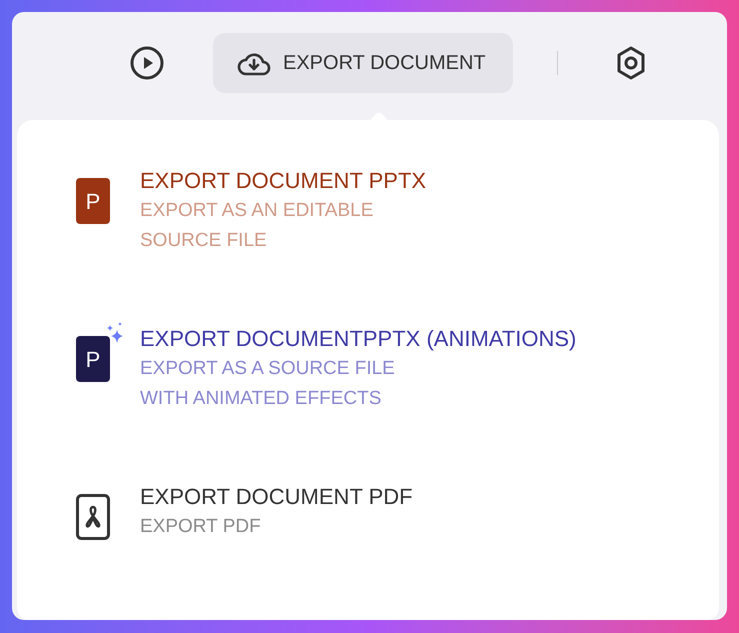  Describe the element at coordinates (268, 384) in the screenshot. I see `export-option-description: EXPORT AS A SOURCE FILE WITH ANIMATED EFFECTS` at that location.